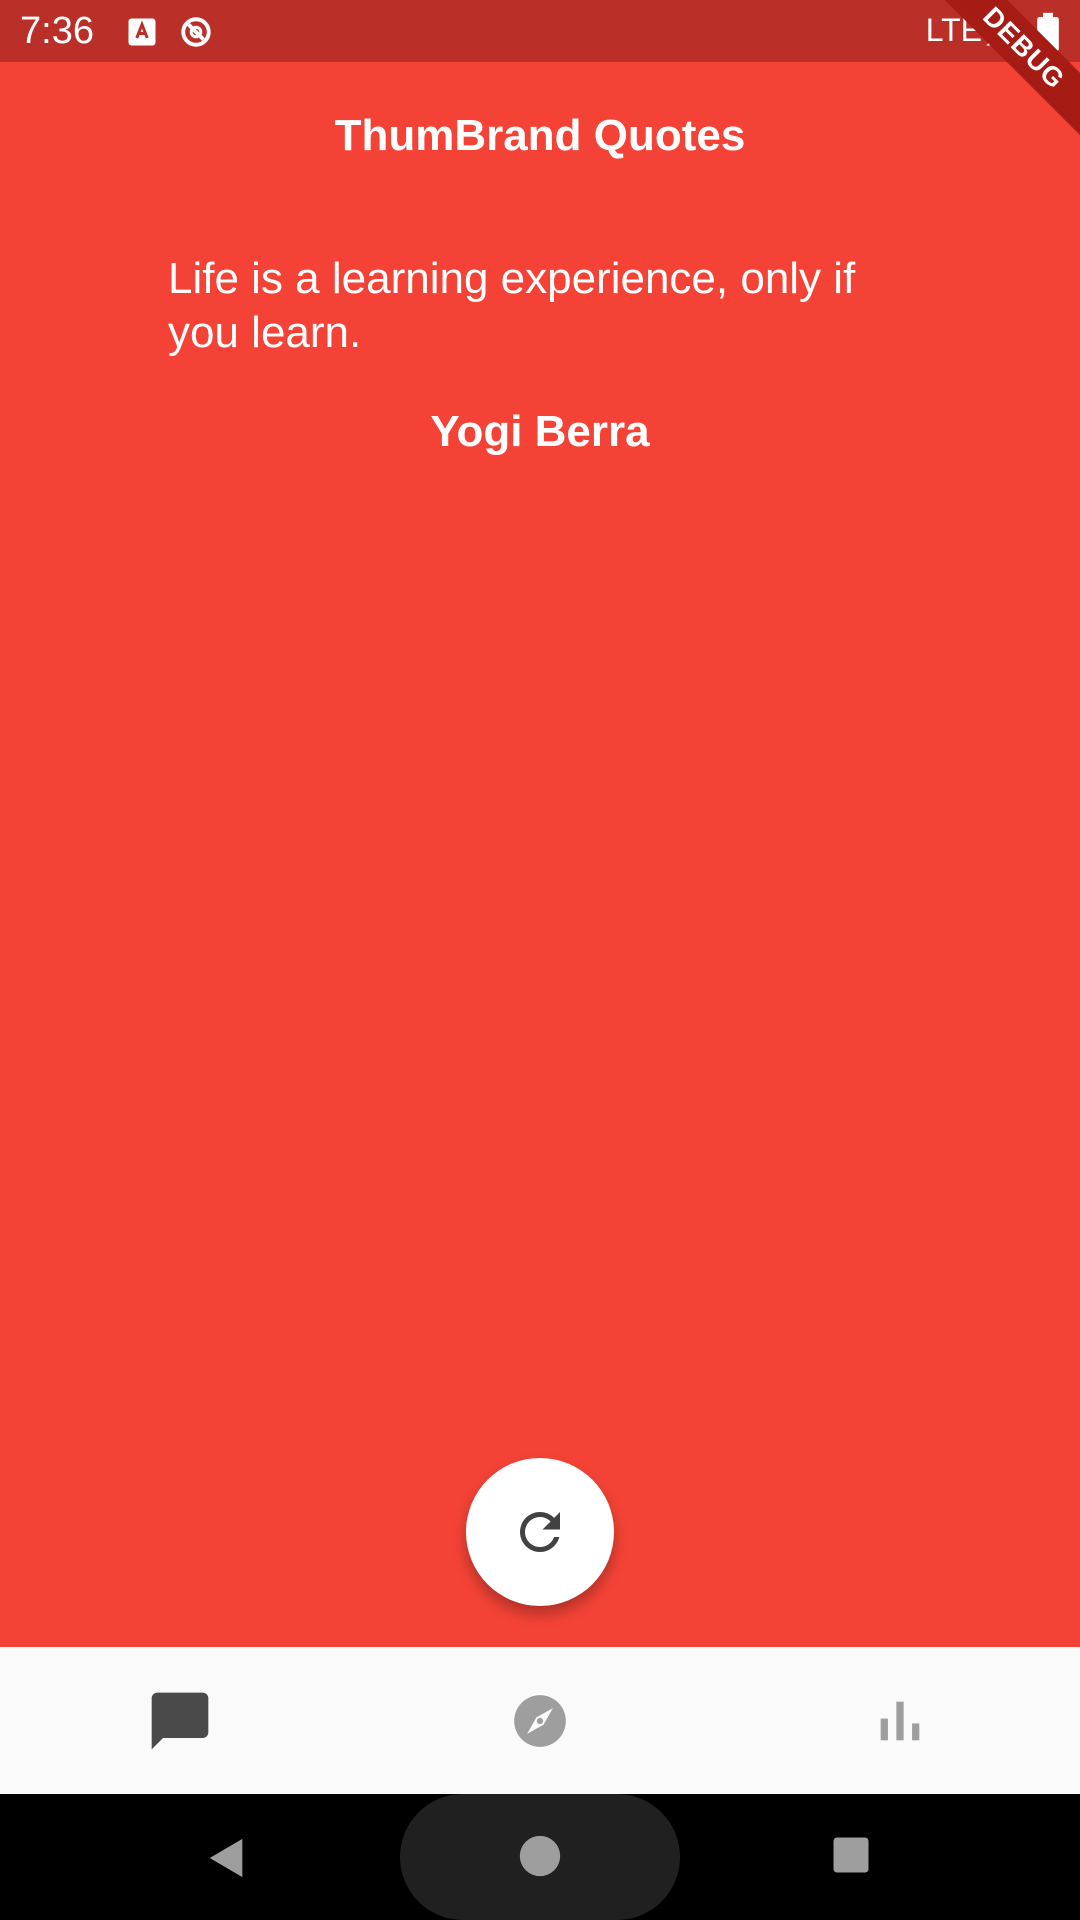 This screenshot has height=1920, width=1080. I want to click on refresh-icon, so click(540, 1532).